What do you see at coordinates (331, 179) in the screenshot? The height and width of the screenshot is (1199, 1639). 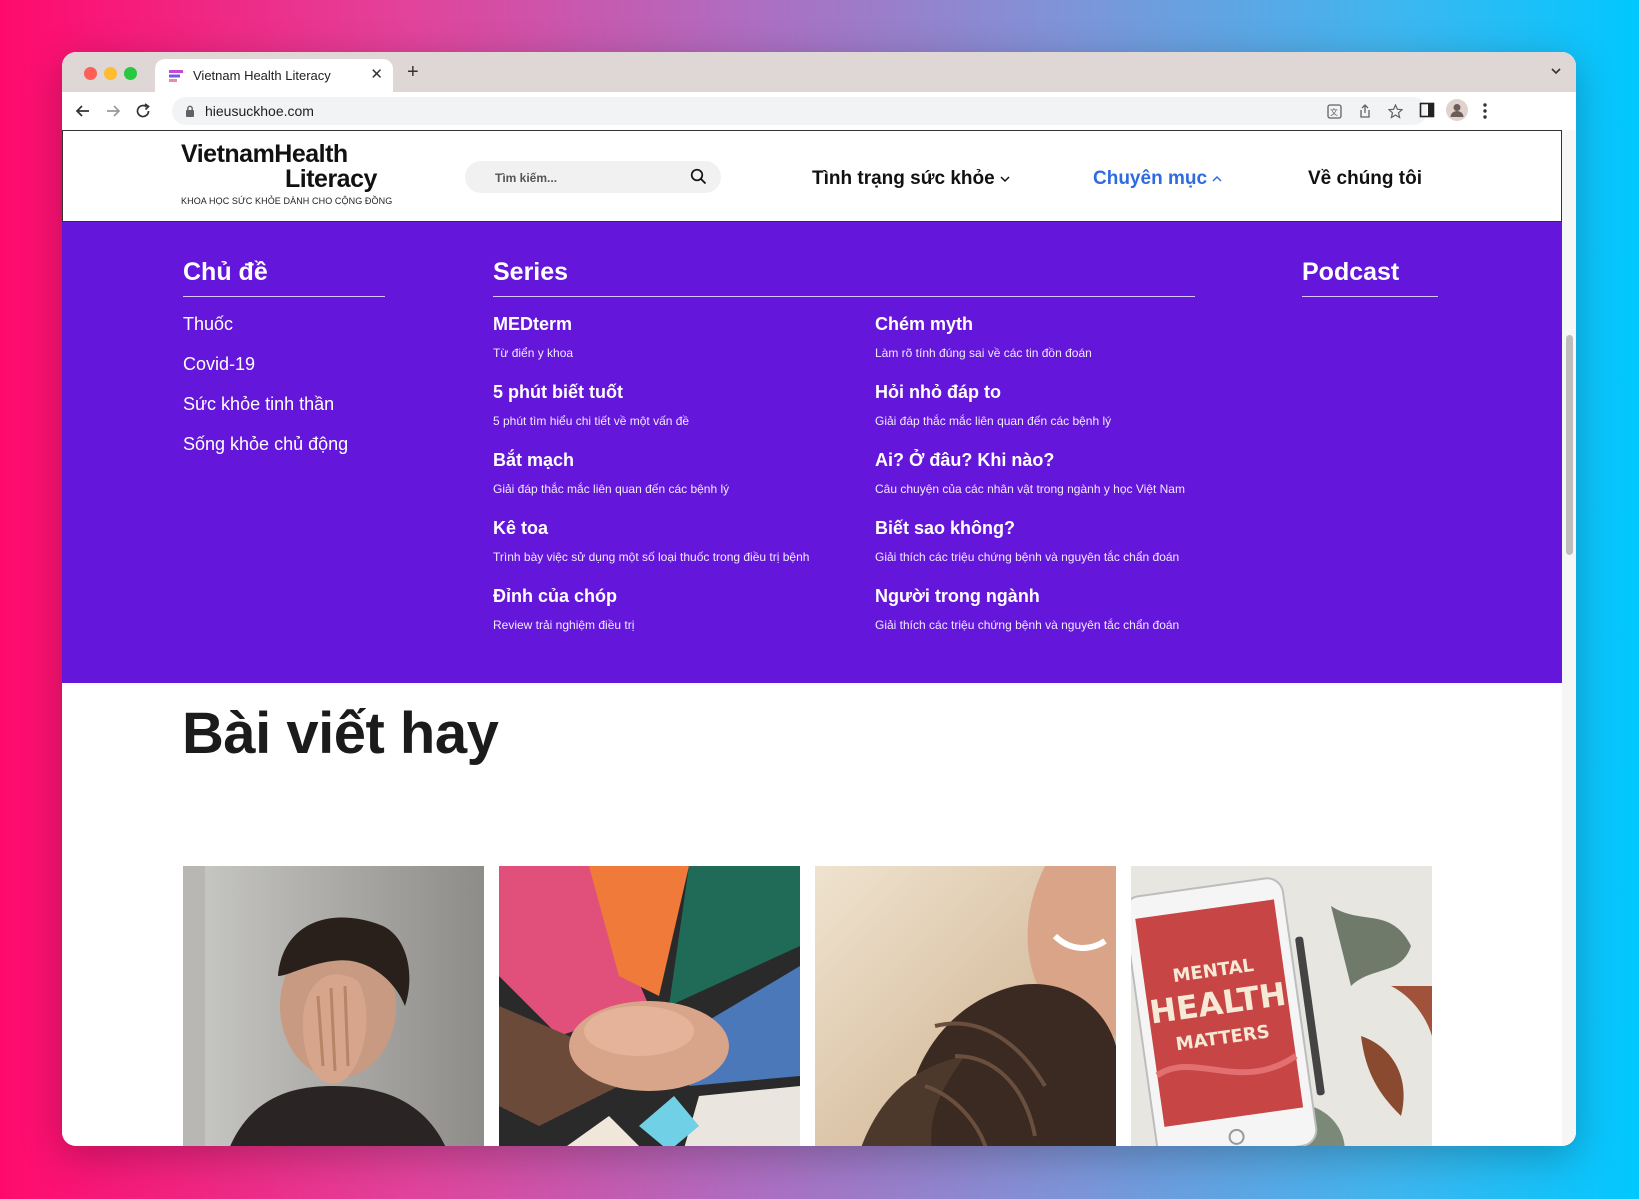 I see `logo-line2: Literacy` at bounding box center [331, 179].